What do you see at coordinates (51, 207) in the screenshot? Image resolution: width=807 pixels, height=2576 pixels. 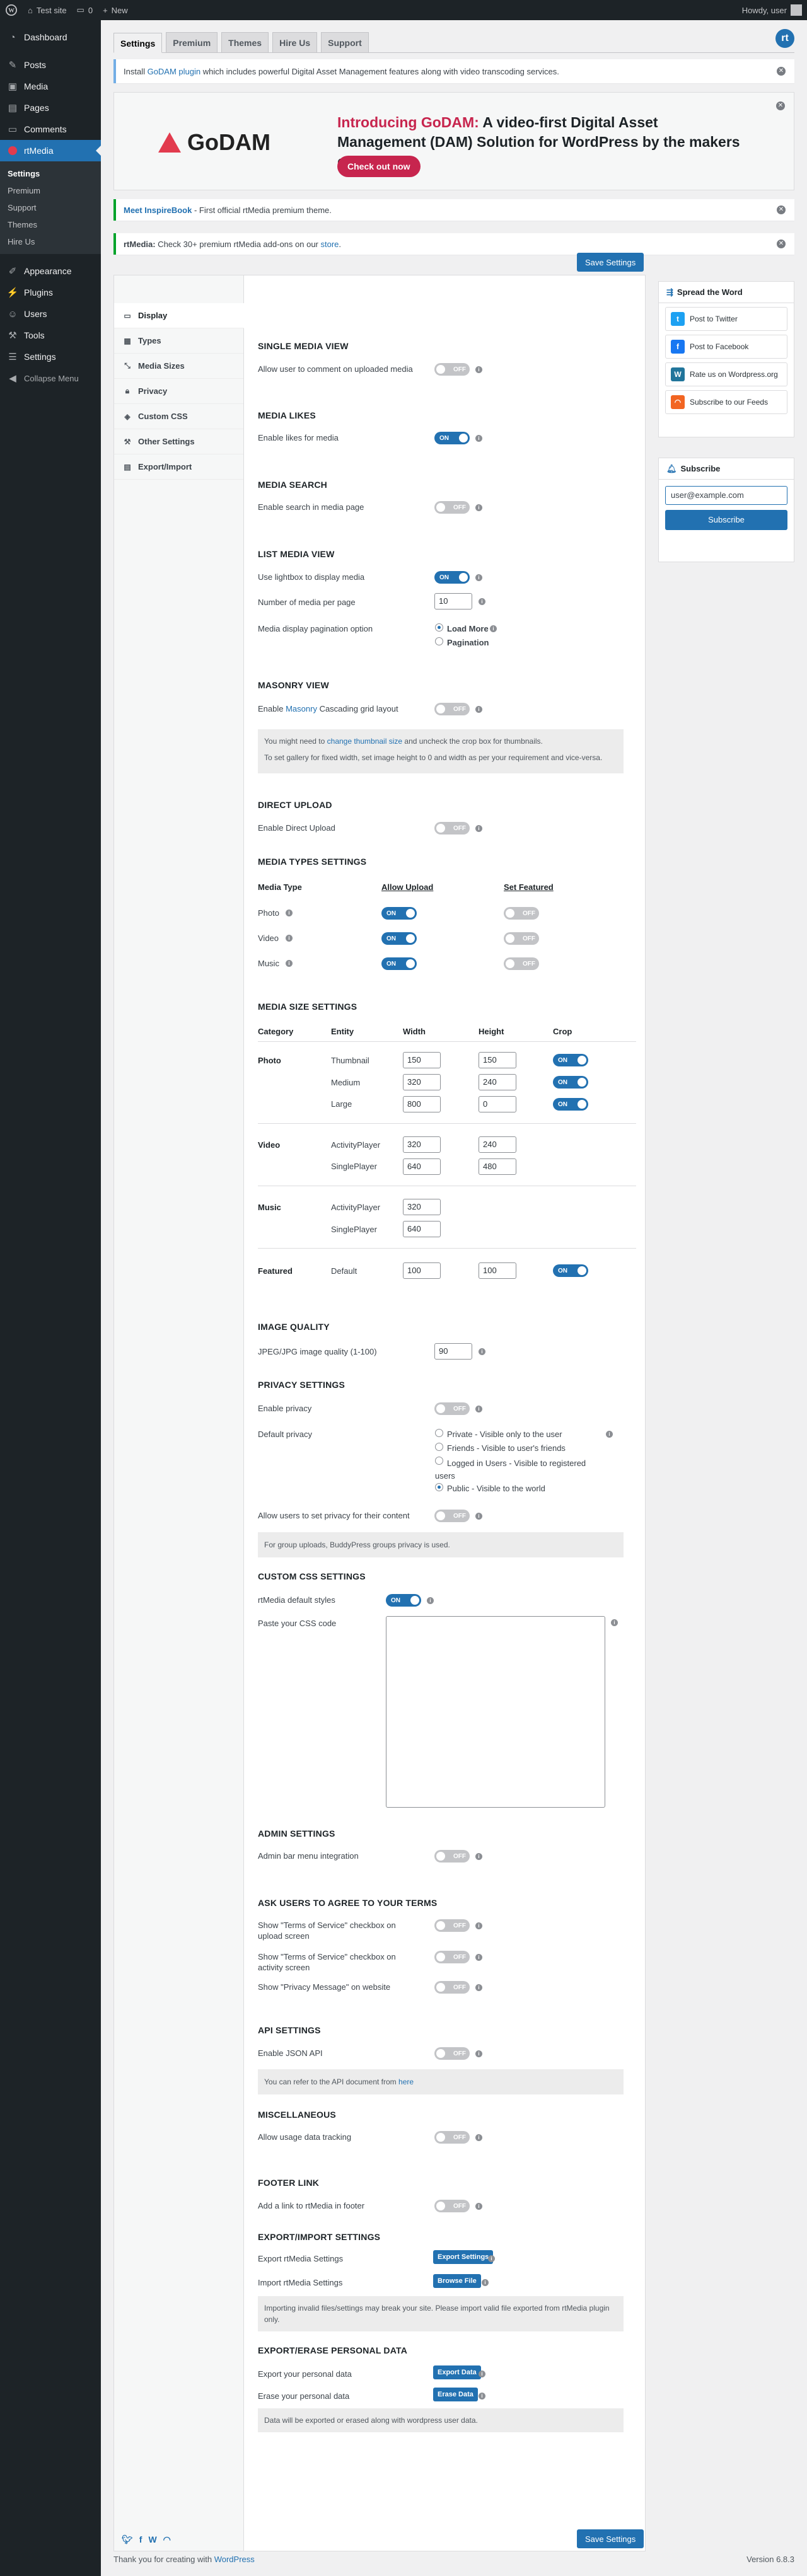 I see `submenu-support: Support` at bounding box center [51, 207].